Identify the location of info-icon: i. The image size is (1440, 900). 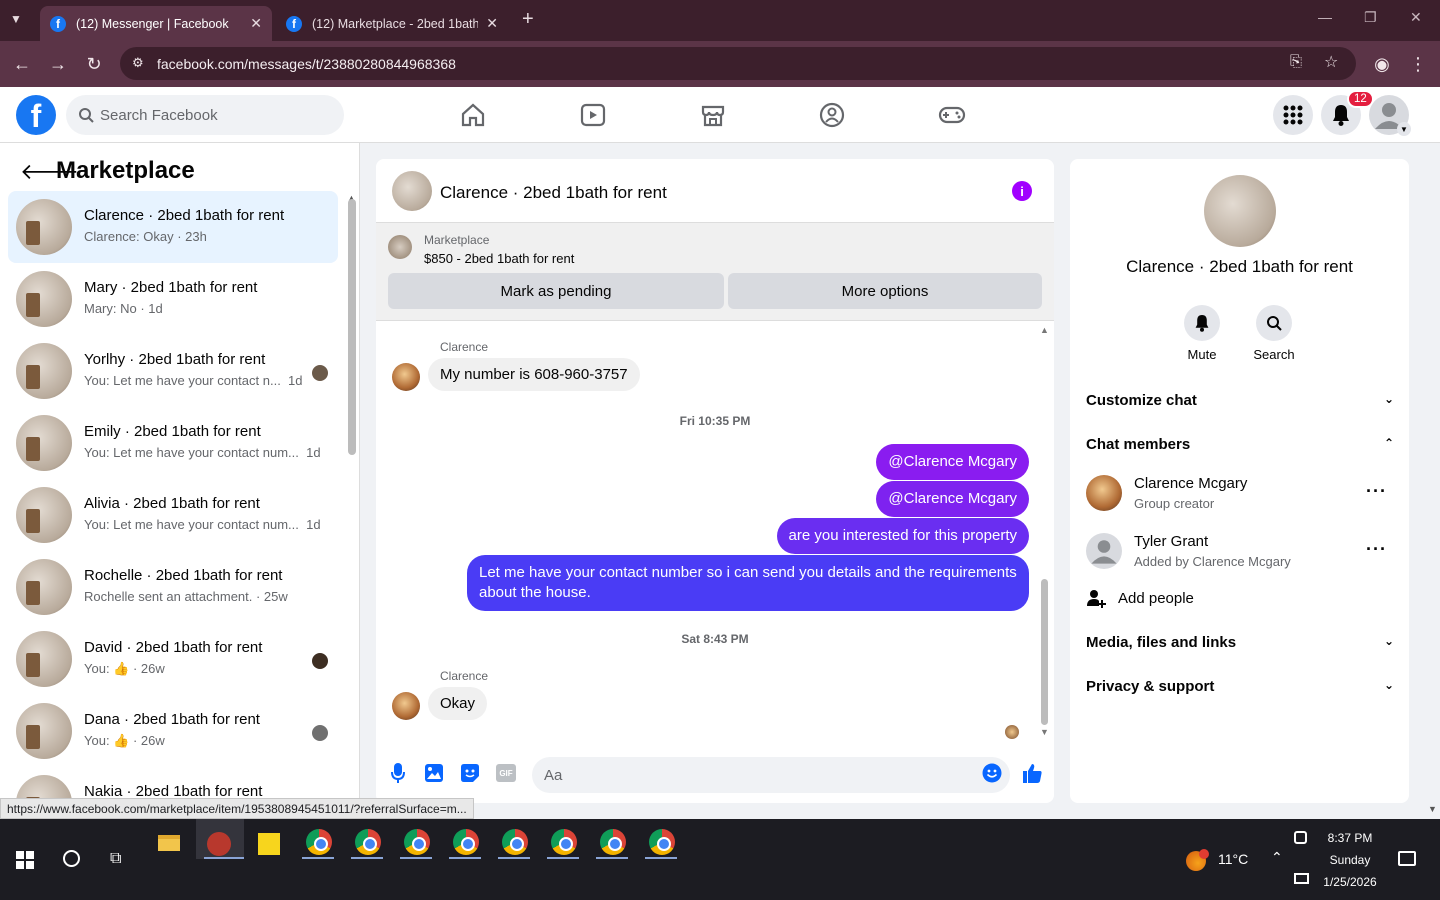
(1022, 191).